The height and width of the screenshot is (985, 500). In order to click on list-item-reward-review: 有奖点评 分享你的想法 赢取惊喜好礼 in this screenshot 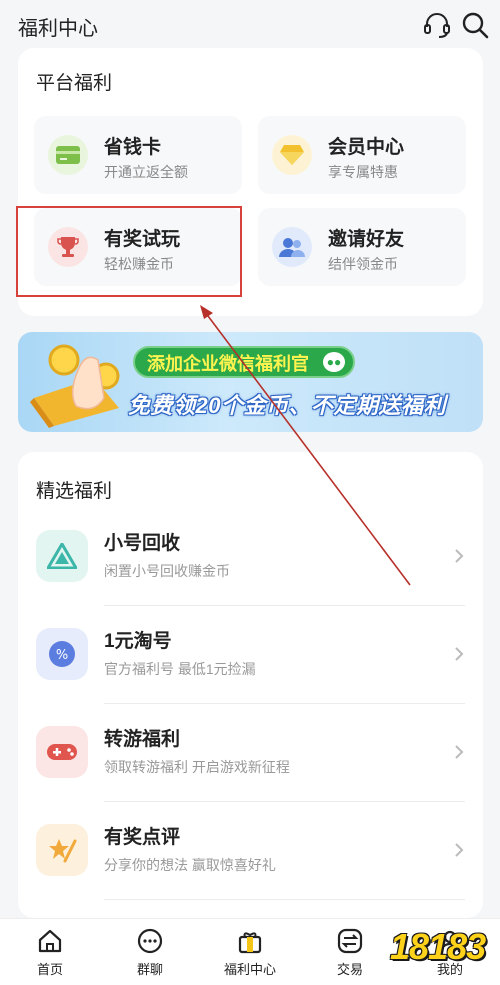, I will do `click(250, 851)`.